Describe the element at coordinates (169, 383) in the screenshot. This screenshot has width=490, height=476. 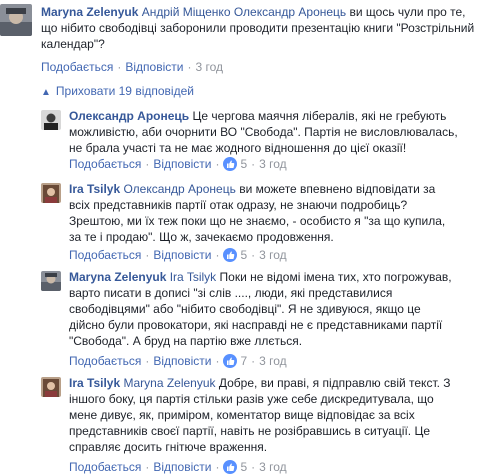
I see `comment-mentions: Maryna Zelenyuk` at that location.